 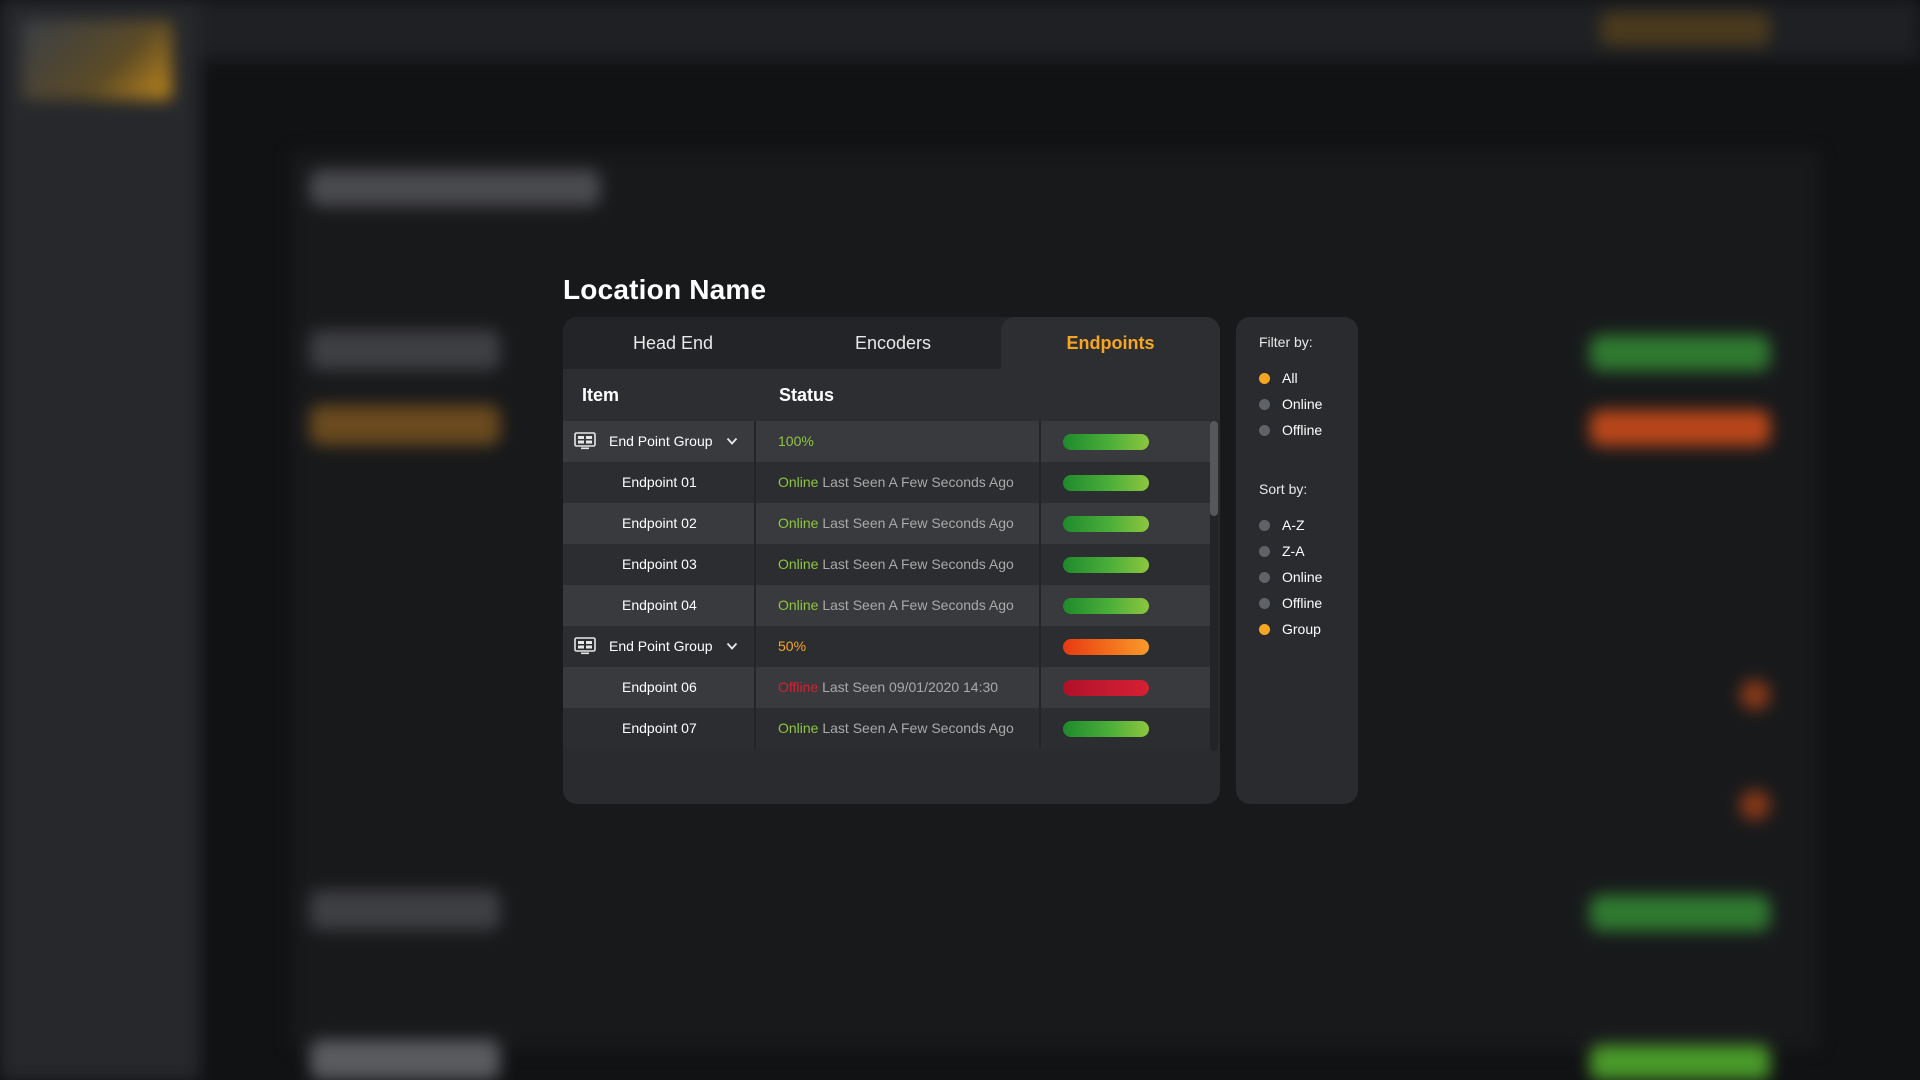 I want to click on table-row-group: End Point Group 50%, so click(x=886, y=646).